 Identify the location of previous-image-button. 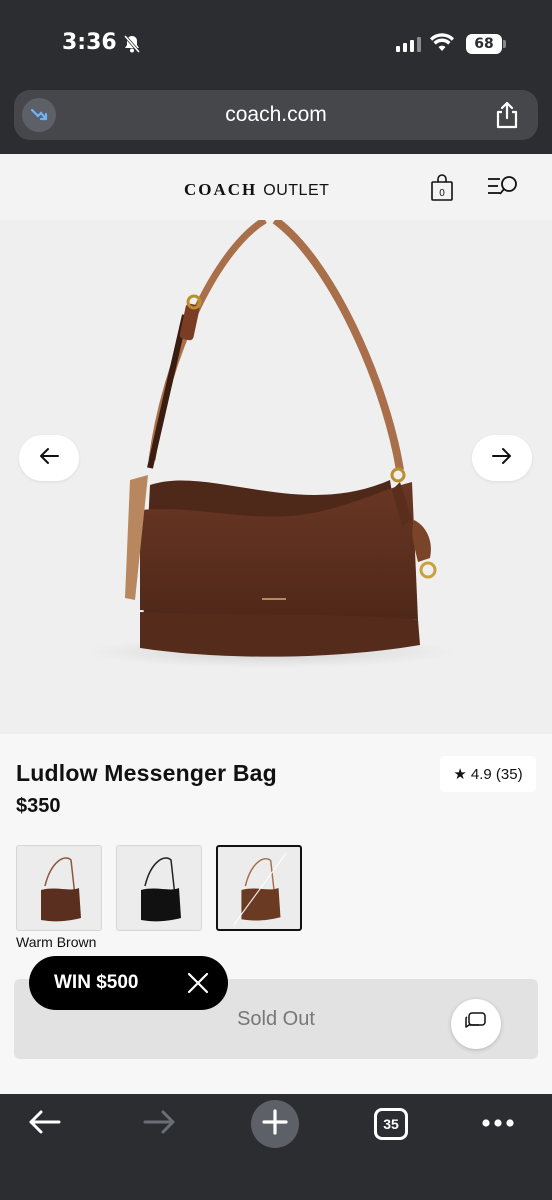
(49, 458).